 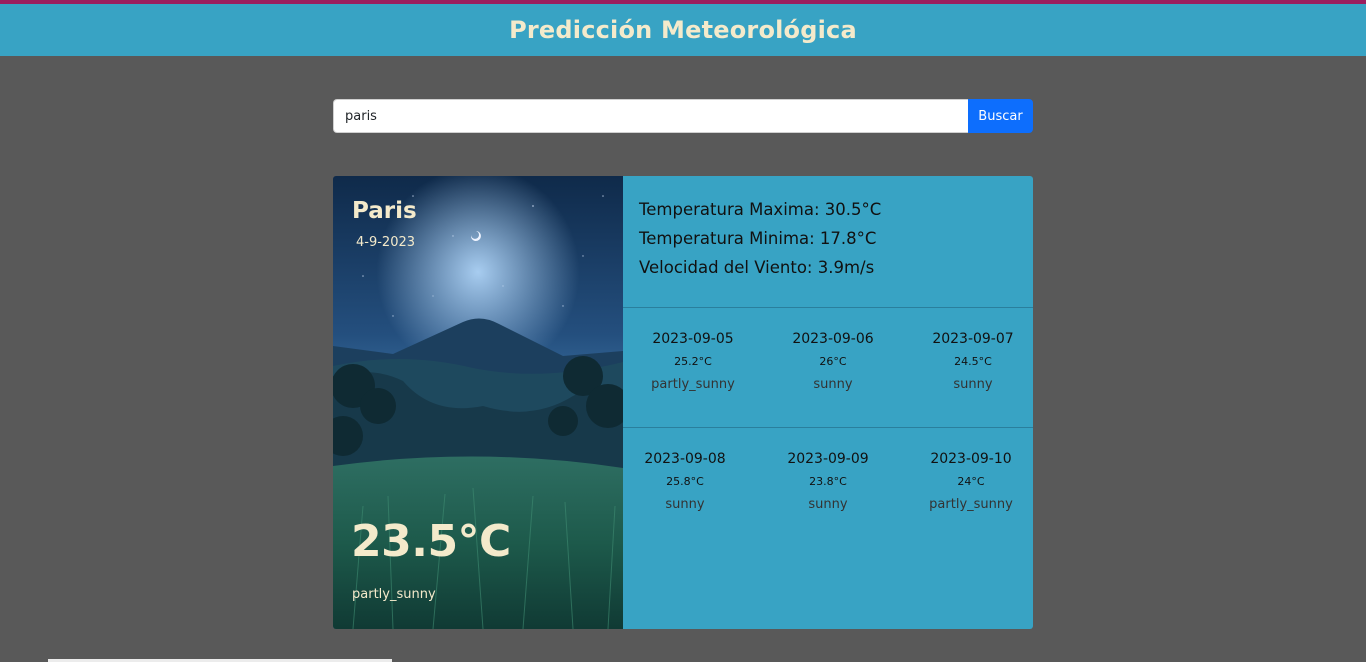 What do you see at coordinates (386, 242) in the screenshot?
I see `current-date: 4-9-2023` at bounding box center [386, 242].